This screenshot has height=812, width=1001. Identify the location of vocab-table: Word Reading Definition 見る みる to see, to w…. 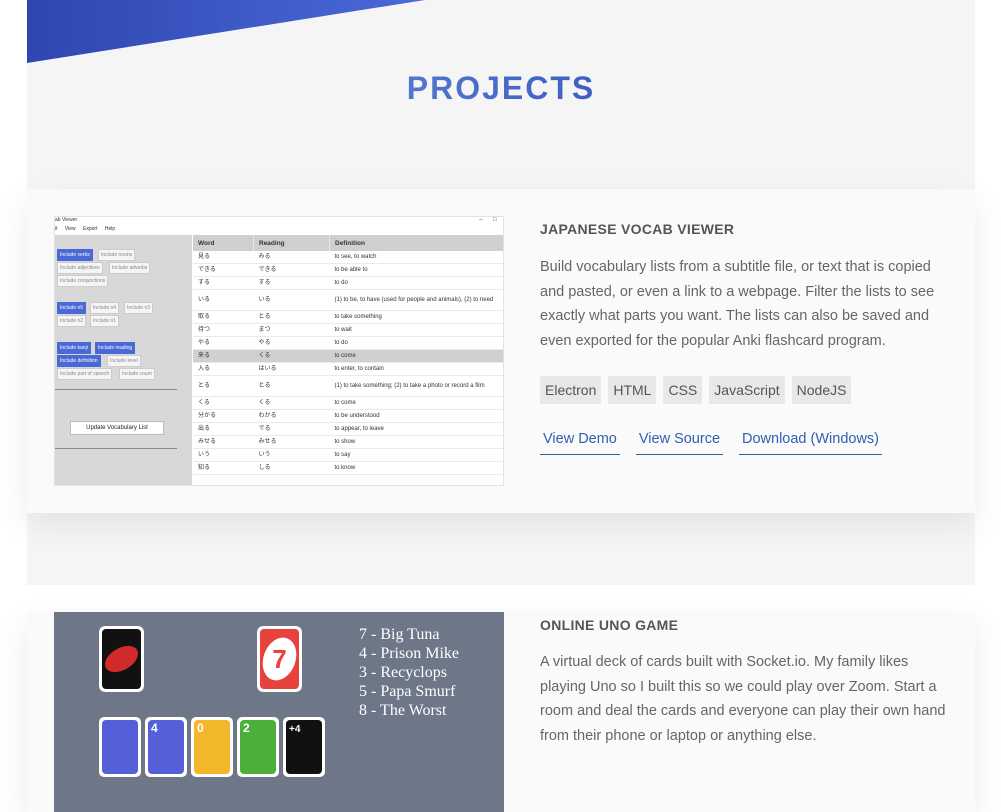
(348, 355).